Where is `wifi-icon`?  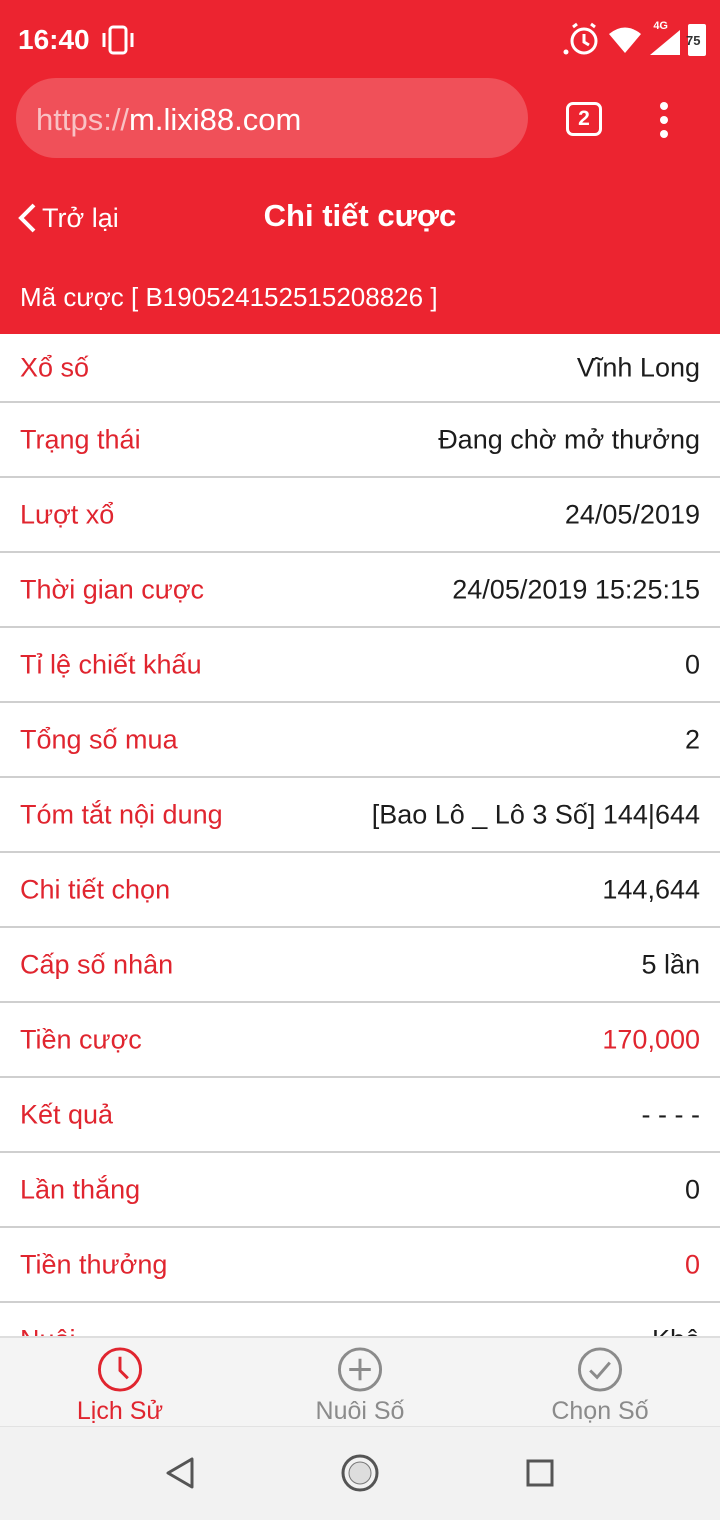 wifi-icon is located at coordinates (625, 40).